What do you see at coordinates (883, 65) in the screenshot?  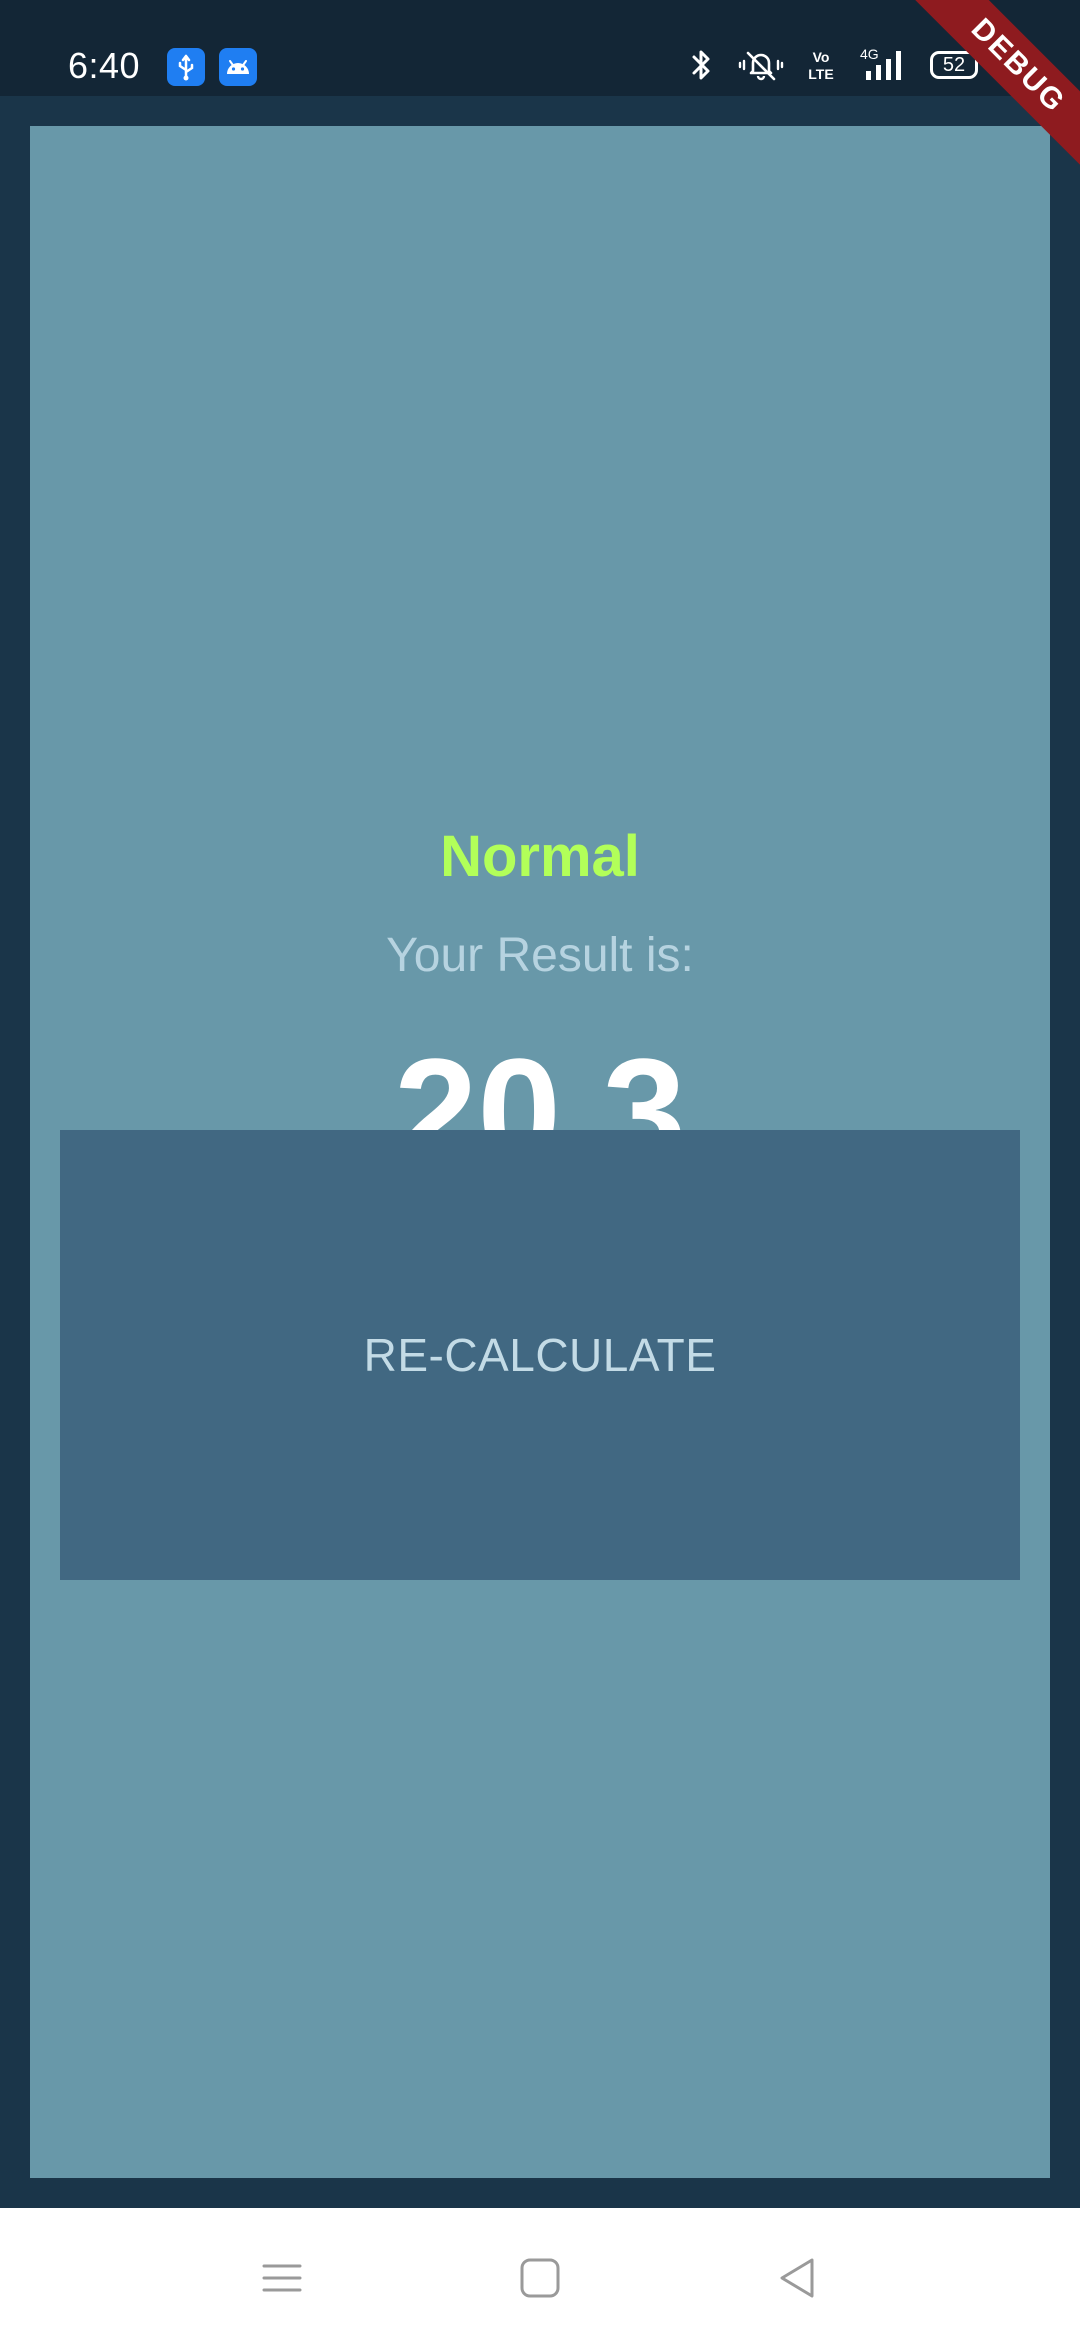 I see `signal-icon: 4G` at bounding box center [883, 65].